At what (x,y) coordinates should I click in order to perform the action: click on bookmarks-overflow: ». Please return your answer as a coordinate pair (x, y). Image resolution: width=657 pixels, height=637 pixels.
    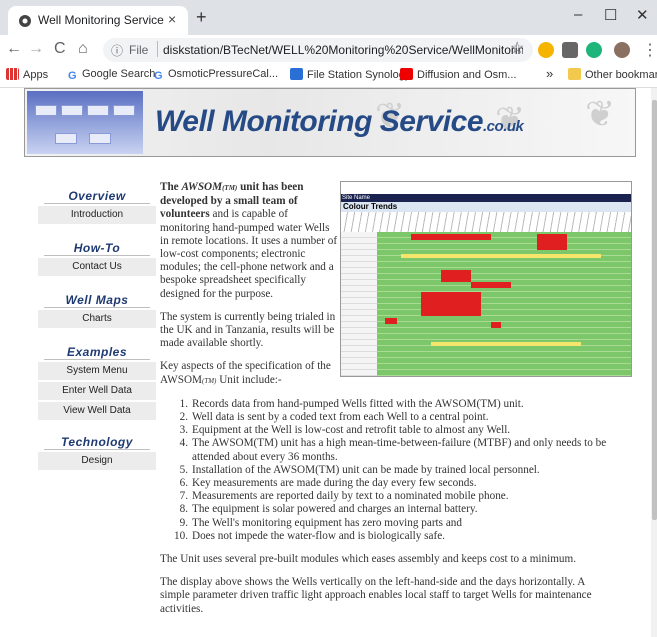
    Looking at the image, I should click on (549, 73).